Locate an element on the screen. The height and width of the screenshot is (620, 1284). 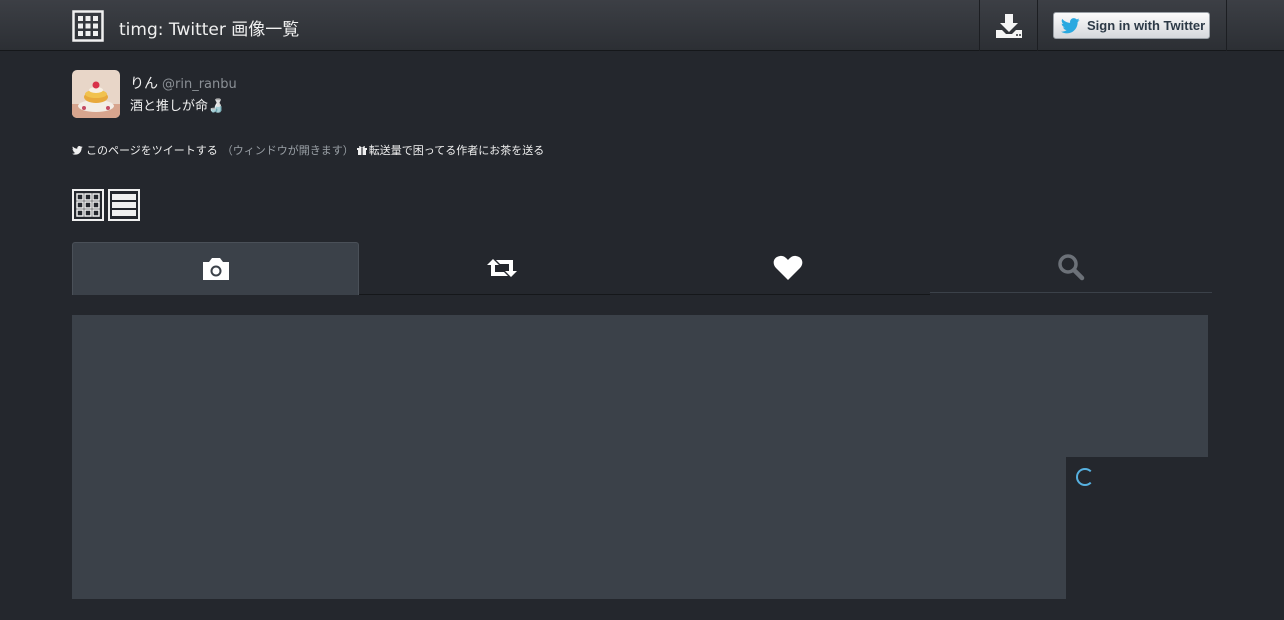
gift-tea-label: 転送量で困ってる作者にお茶を送る is located at coordinates (456, 150).